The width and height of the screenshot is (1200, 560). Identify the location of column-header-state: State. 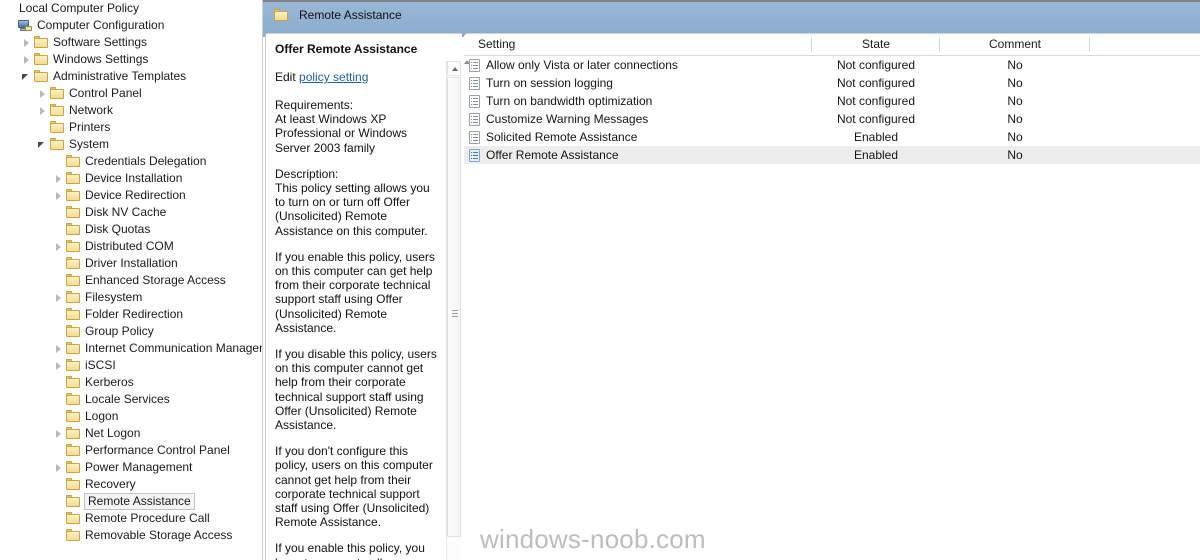
(876, 44).